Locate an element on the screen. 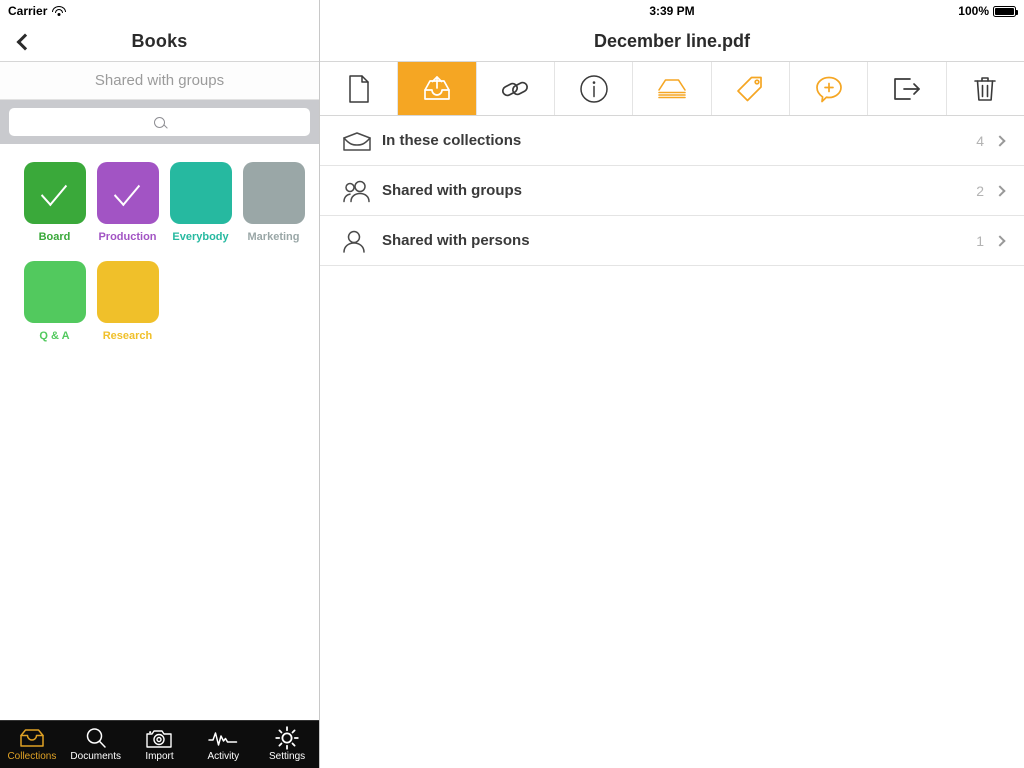  scope-label: Shared with groups is located at coordinates (159, 80).